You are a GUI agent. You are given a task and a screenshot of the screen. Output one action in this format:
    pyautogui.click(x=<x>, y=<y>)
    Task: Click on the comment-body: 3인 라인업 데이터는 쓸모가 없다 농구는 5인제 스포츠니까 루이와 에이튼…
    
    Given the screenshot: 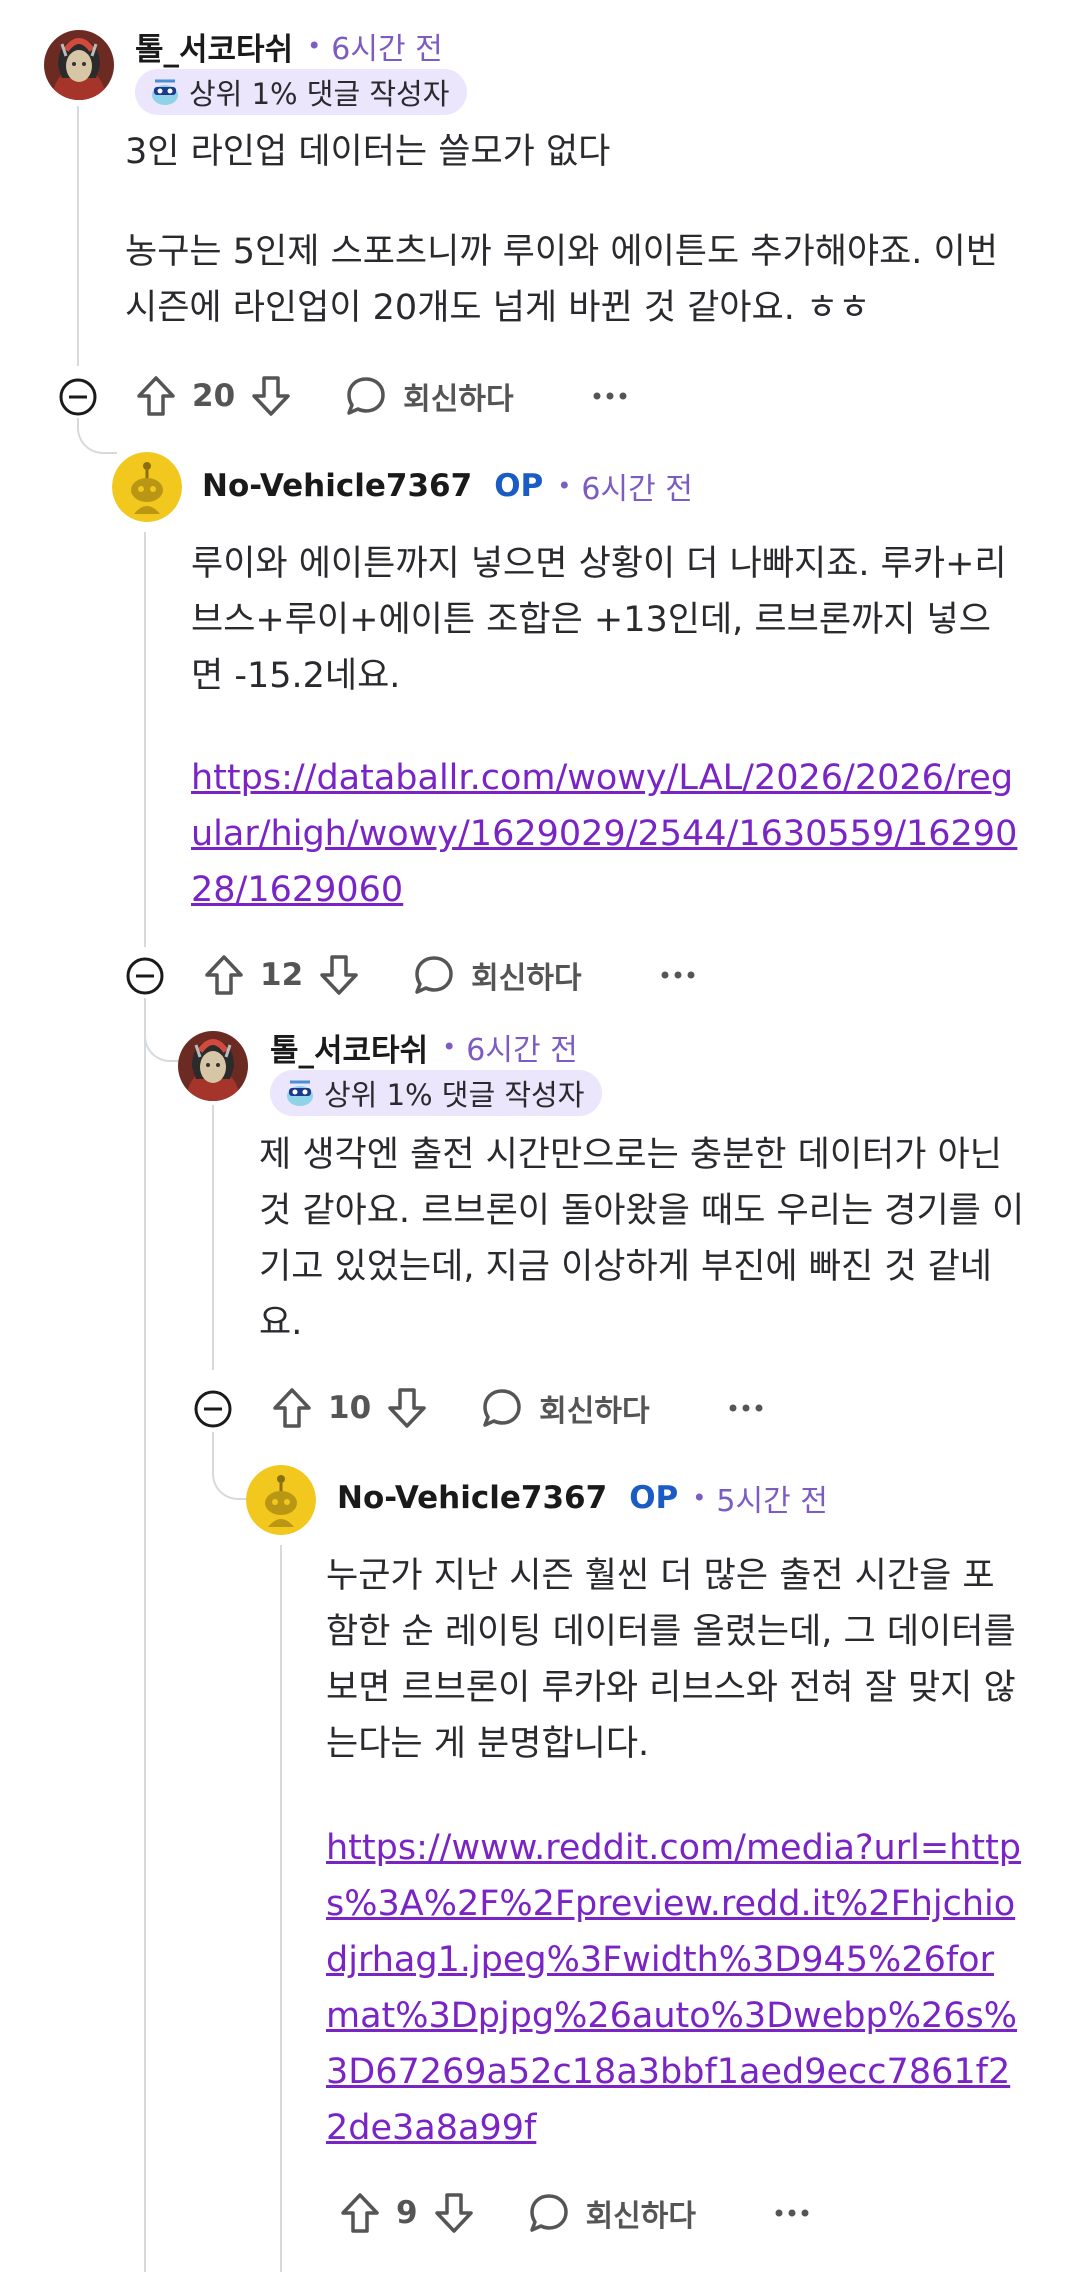 What is the action you would take?
    pyautogui.click(x=565, y=230)
    